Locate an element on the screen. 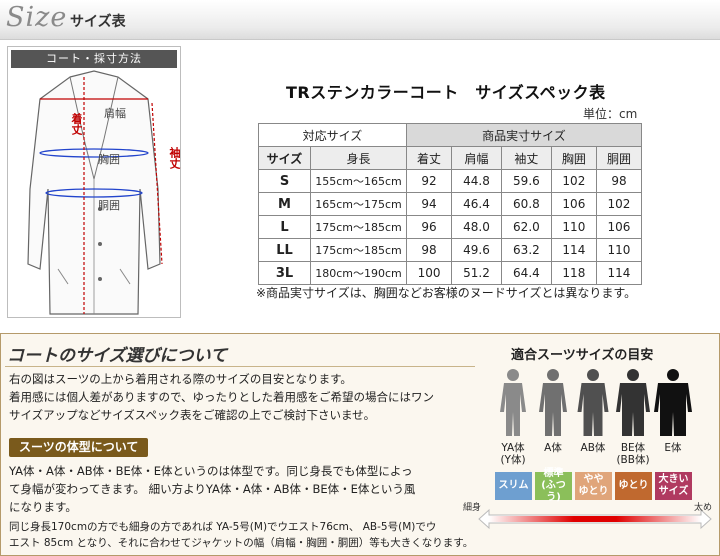 Image resolution: width=720 pixels, height=556 pixels. table-row: S 155cm〜165cm 92 44.8 59.6 102 98 is located at coordinates (450, 181).